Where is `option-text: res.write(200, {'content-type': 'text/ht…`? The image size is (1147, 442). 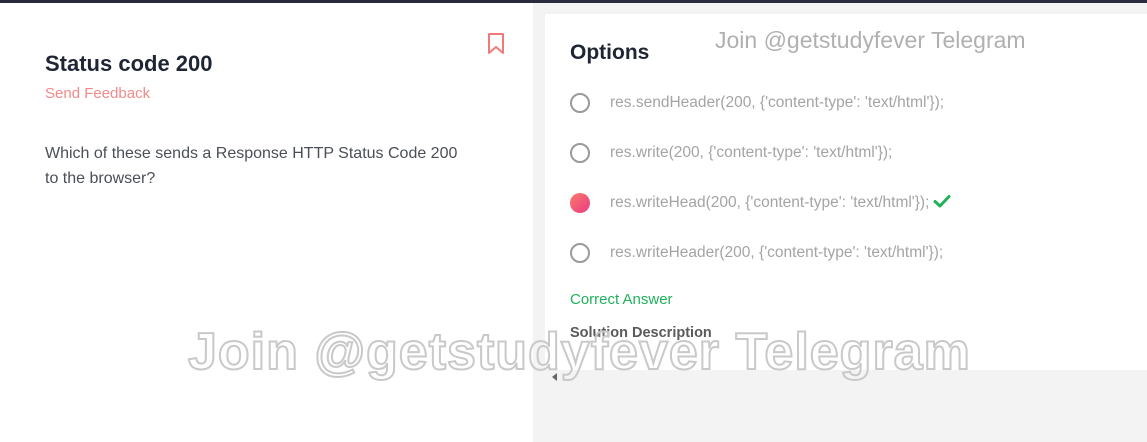
option-text: res.write(200, {'content-type': 'text/ht… is located at coordinates (751, 152).